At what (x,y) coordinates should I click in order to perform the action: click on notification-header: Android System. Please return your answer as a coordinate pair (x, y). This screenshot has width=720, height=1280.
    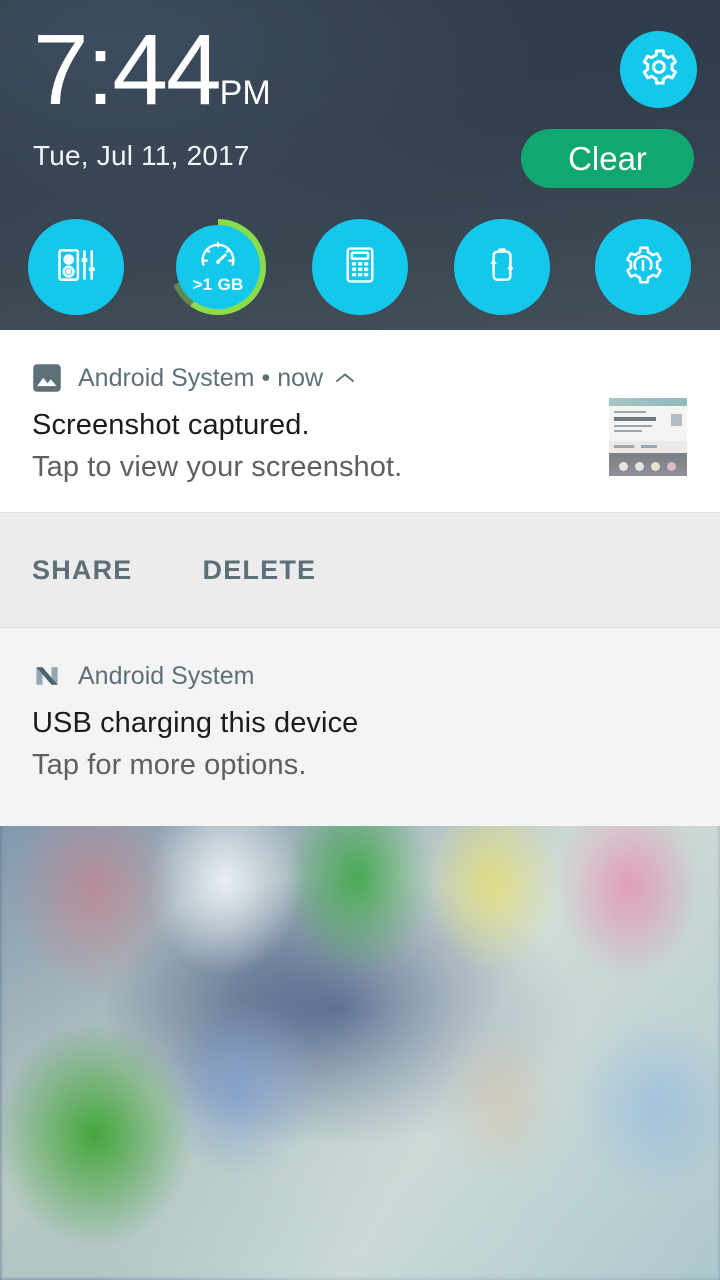
    Looking at the image, I should click on (360, 659).